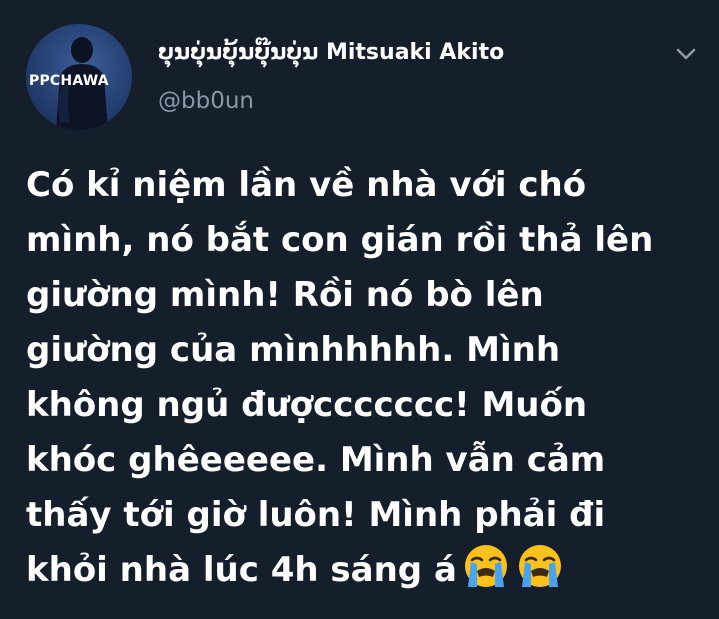 This screenshot has height=619, width=719. What do you see at coordinates (517, 574) in the screenshot?
I see `emoji-group` at bounding box center [517, 574].